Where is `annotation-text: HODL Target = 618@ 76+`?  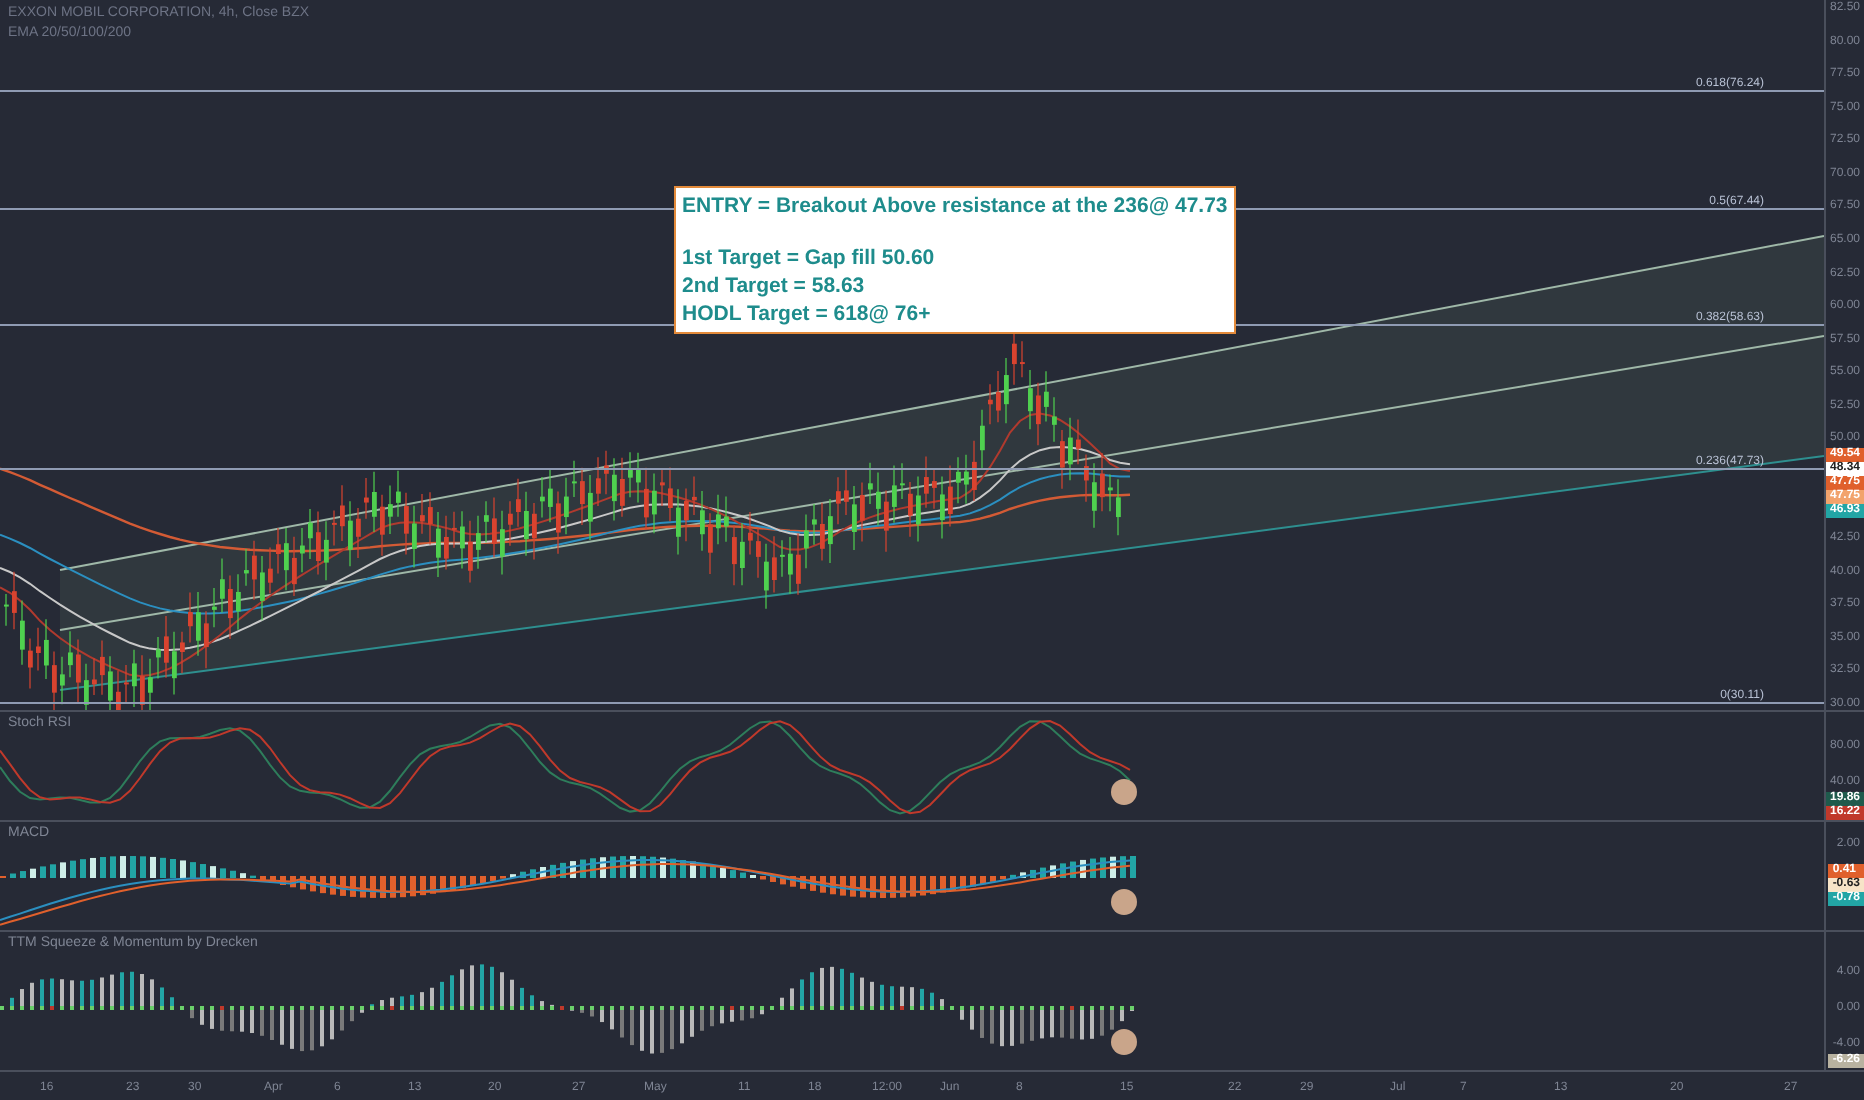 annotation-text: HODL Target = 618@ 76+ is located at coordinates (807, 314).